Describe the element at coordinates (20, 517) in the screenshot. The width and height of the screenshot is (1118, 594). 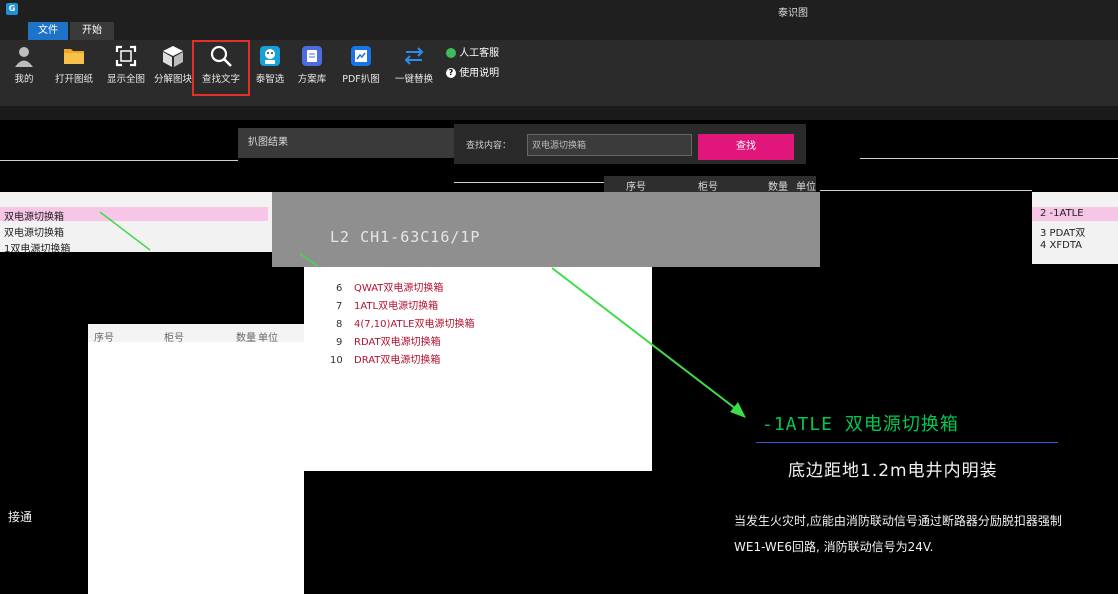
I see `cad-note-left: 接通` at that location.